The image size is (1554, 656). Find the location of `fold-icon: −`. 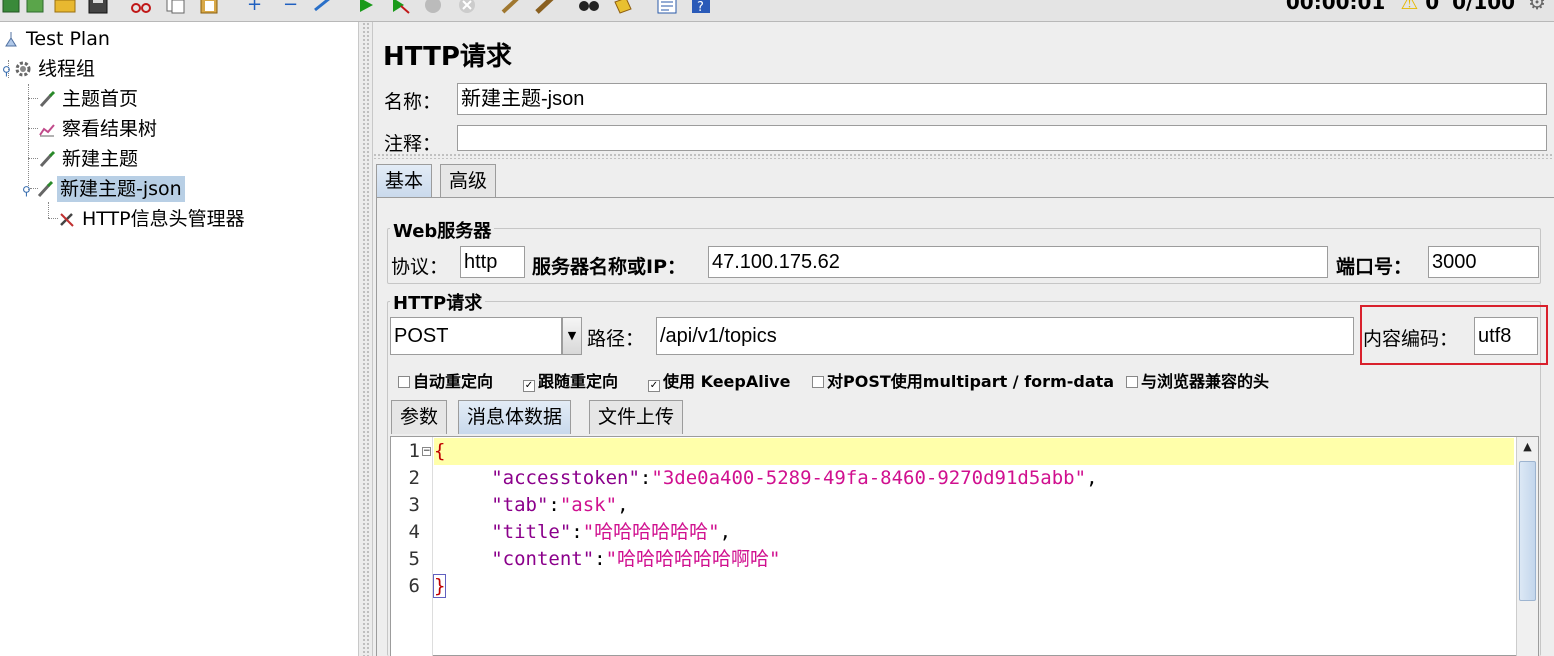

fold-icon: − is located at coordinates (426, 451).